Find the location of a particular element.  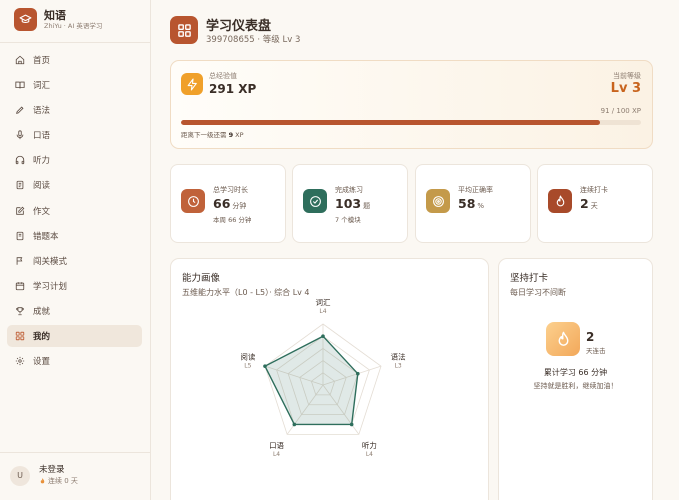

user-profile: U 未登录 连续 0 天 is located at coordinates (44, 475).